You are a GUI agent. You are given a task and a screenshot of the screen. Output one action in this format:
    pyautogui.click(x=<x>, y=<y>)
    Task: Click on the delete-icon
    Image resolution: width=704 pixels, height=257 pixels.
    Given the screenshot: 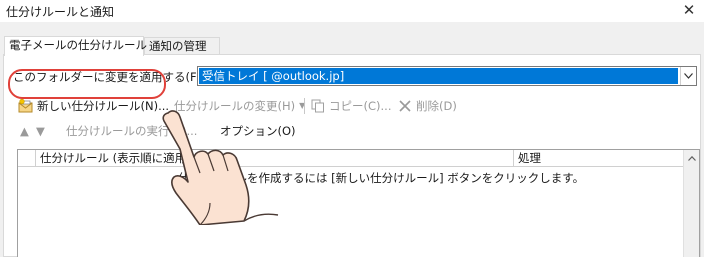 What is the action you would take?
    pyautogui.click(x=405, y=106)
    